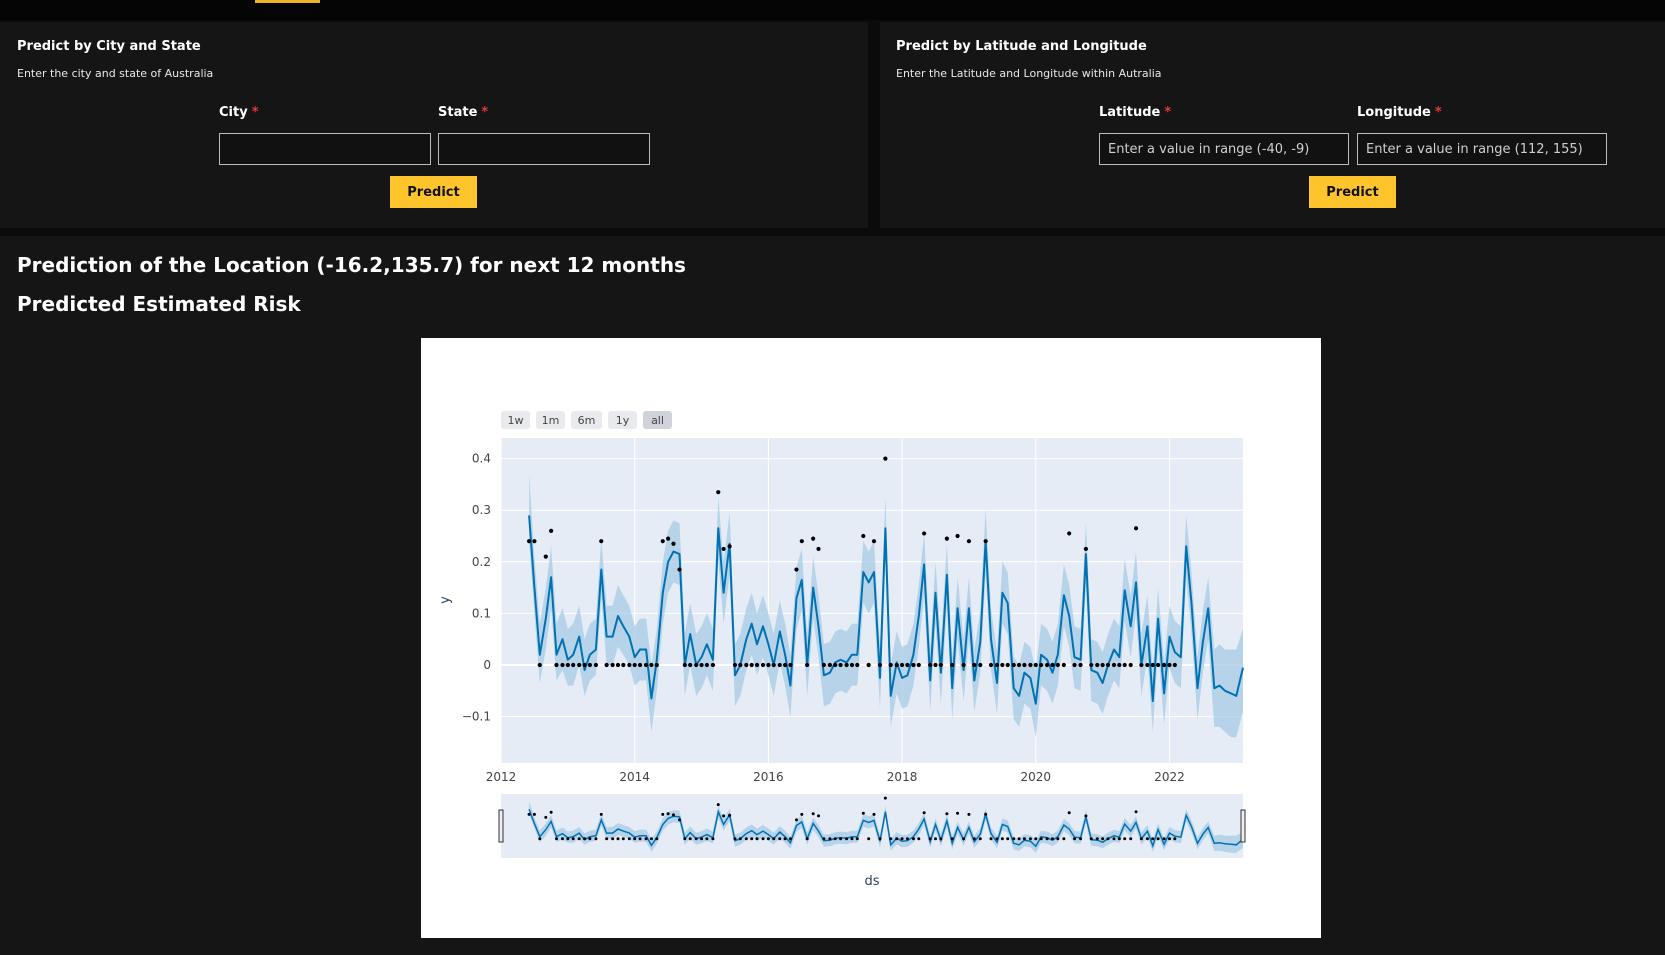  What do you see at coordinates (159, 304) in the screenshot?
I see `risk-subheading: Predicted Estimated Risk` at bounding box center [159, 304].